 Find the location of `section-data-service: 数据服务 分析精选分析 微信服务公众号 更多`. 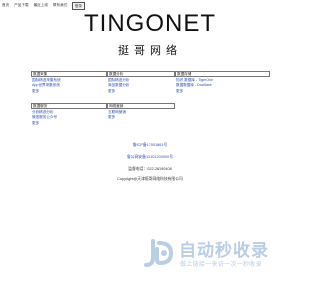

section-data-service: 数据服务 分析精选分析 微信服务公众号 更多 is located at coordinates (69, 114).